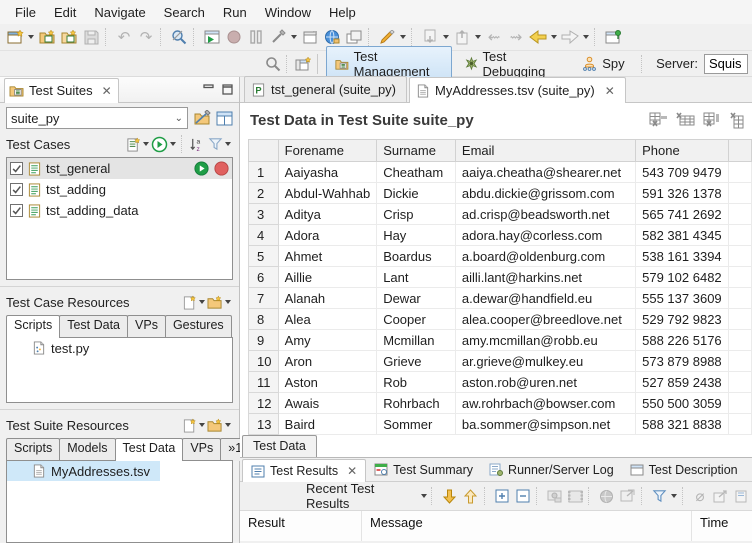 The width and height of the screenshot is (752, 543). What do you see at coordinates (682, 193) in the screenshot?
I see `table-cell: 591 326 1378` at bounding box center [682, 193].